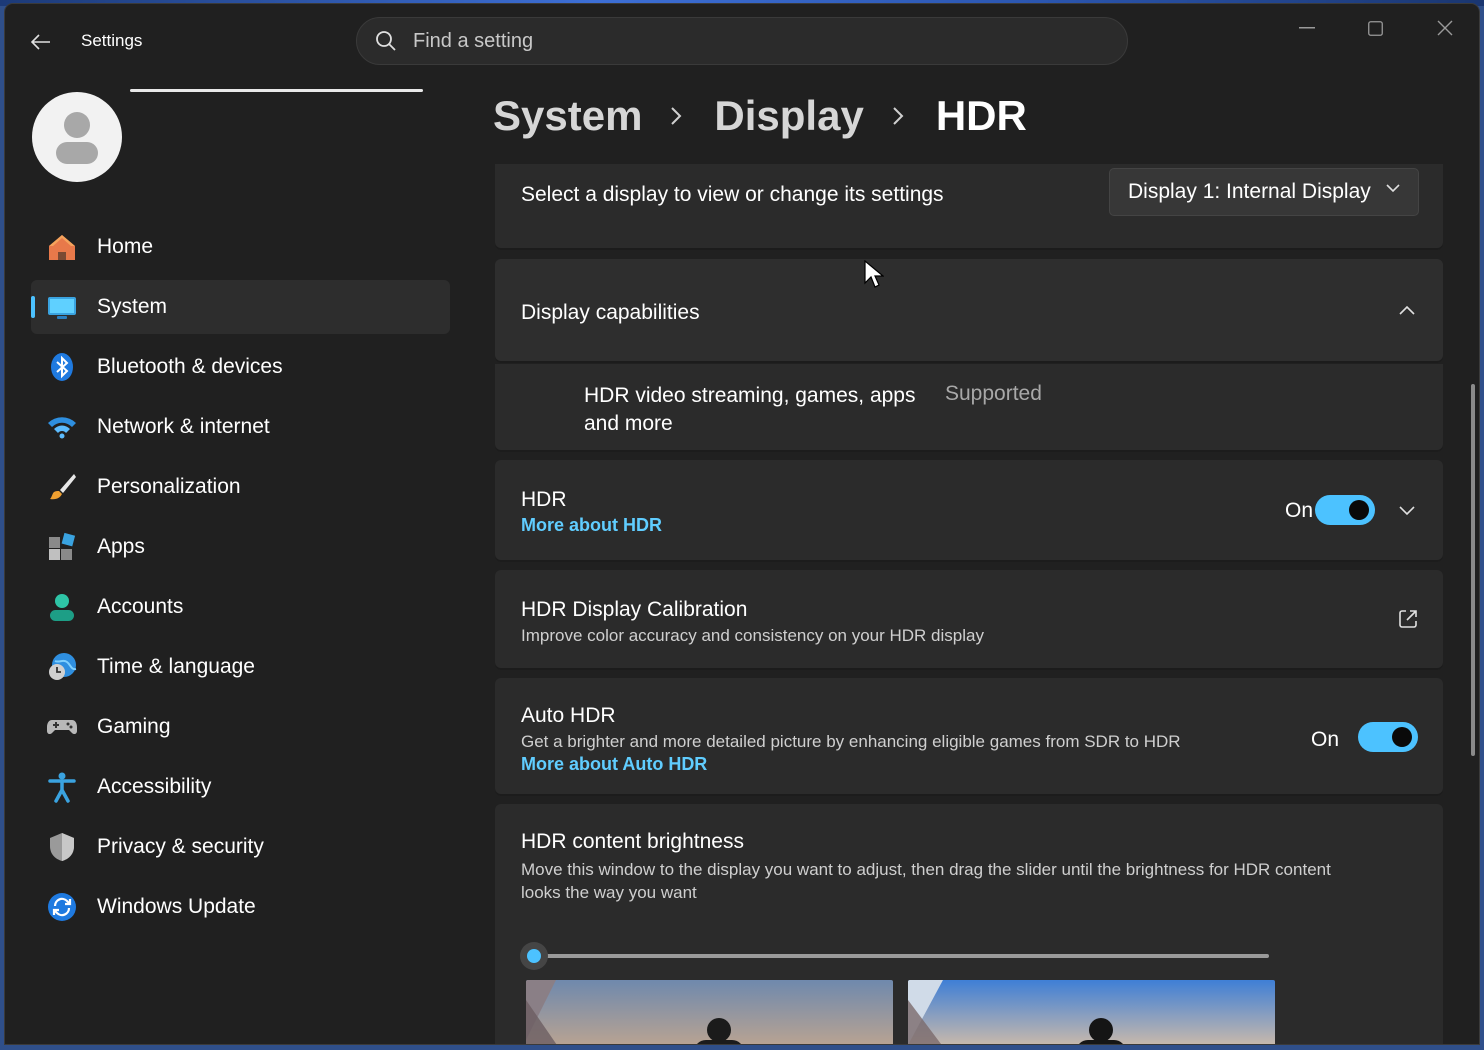 Image resolution: width=1484 pixels, height=1050 pixels. Describe the element at coordinates (62, 787) in the screenshot. I see `accessibility-icon` at that location.